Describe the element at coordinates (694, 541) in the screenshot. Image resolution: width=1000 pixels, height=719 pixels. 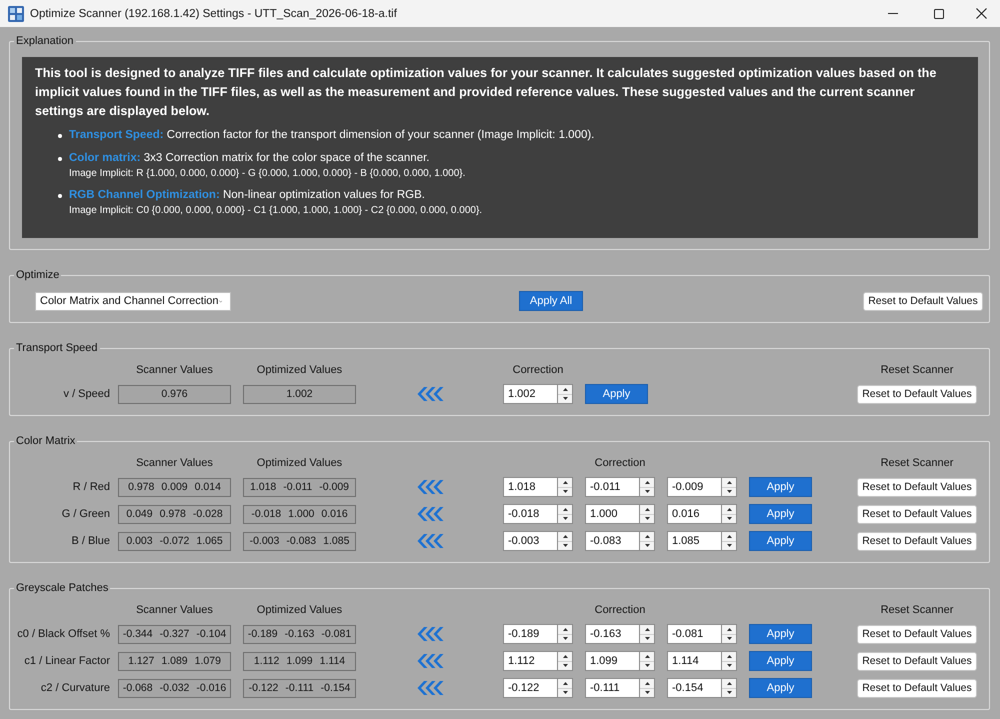
I see `number-input: 1.085` at that location.